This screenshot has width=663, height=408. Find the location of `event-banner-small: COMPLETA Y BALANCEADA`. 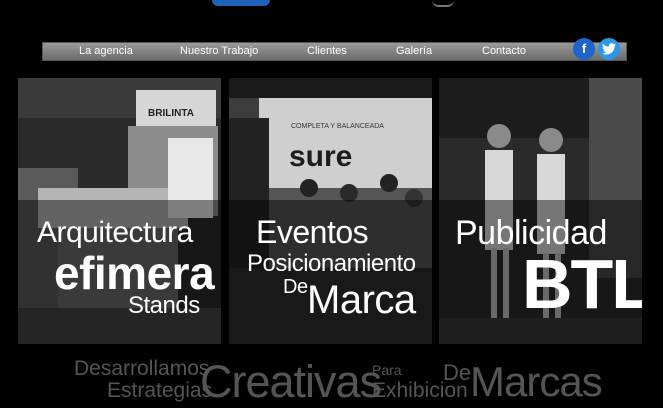

event-banner-small: COMPLETA Y BALANCEADA is located at coordinates (337, 126).